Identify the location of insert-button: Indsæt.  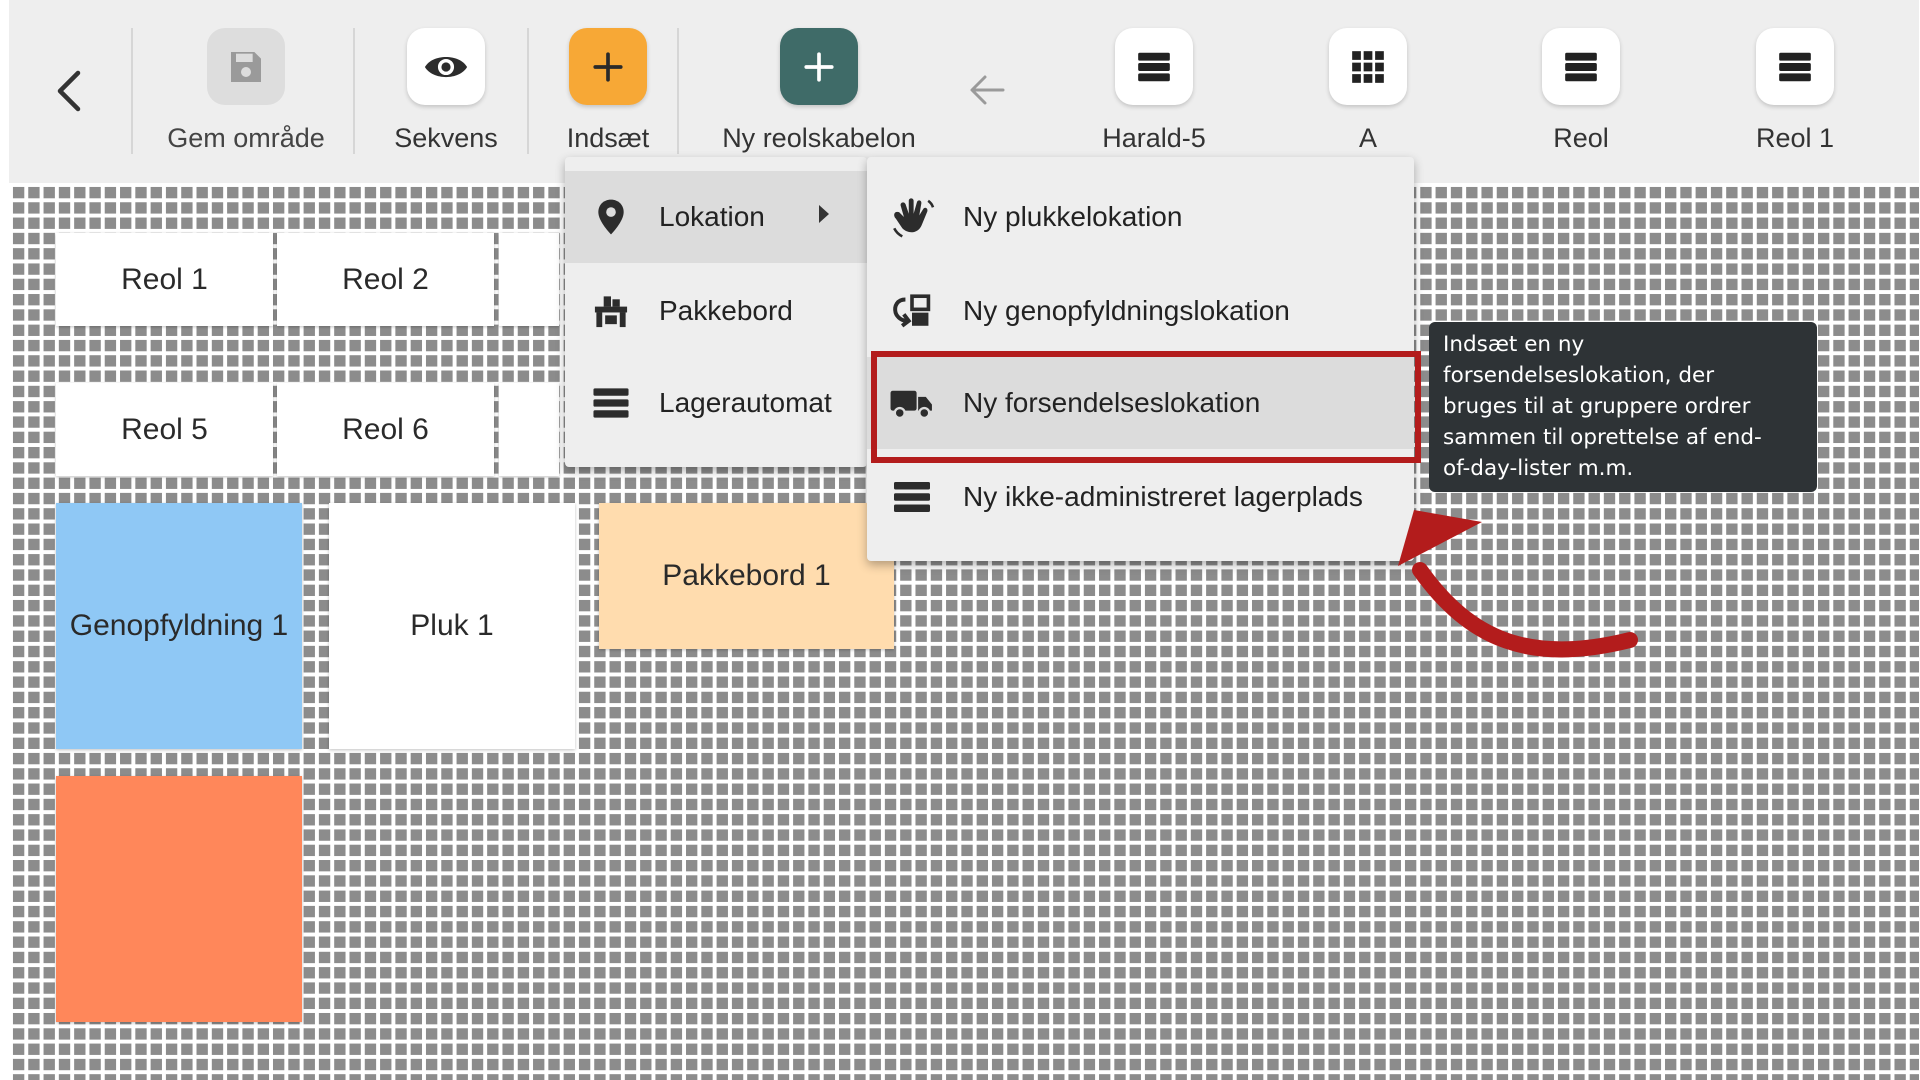
(608, 91).